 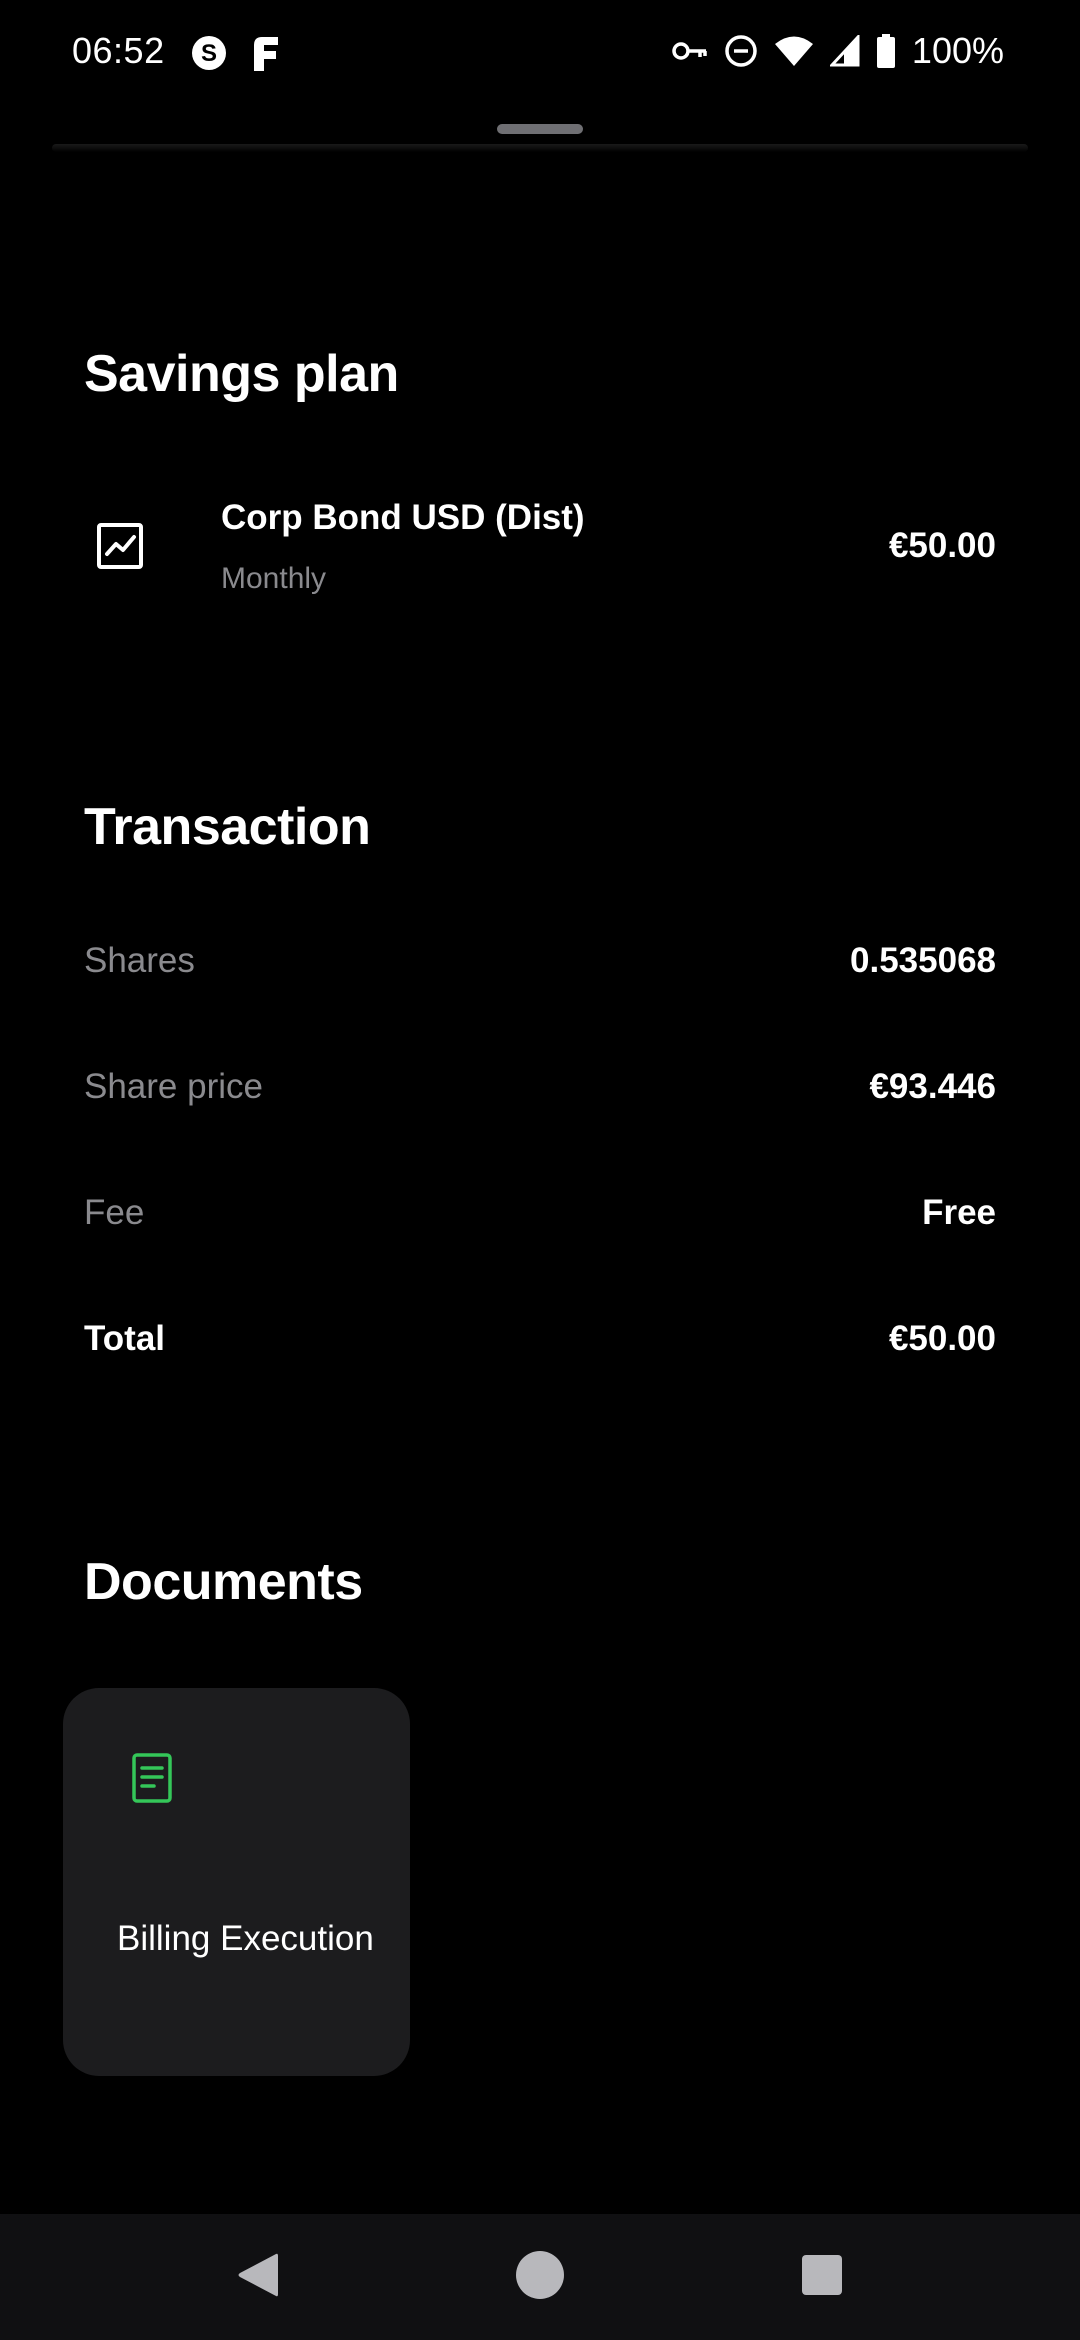 What do you see at coordinates (886, 51) in the screenshot?
I see `battery-icon` at bounding box center [886, 51].